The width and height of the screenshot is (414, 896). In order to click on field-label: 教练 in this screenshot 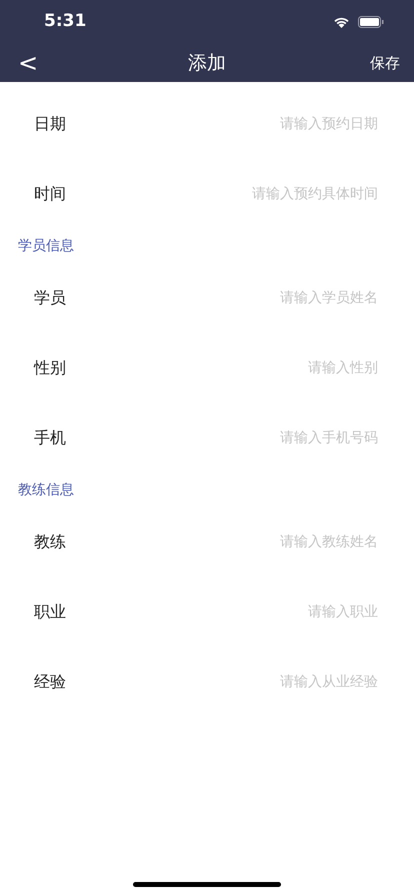, I will do `click(50, 542)`.